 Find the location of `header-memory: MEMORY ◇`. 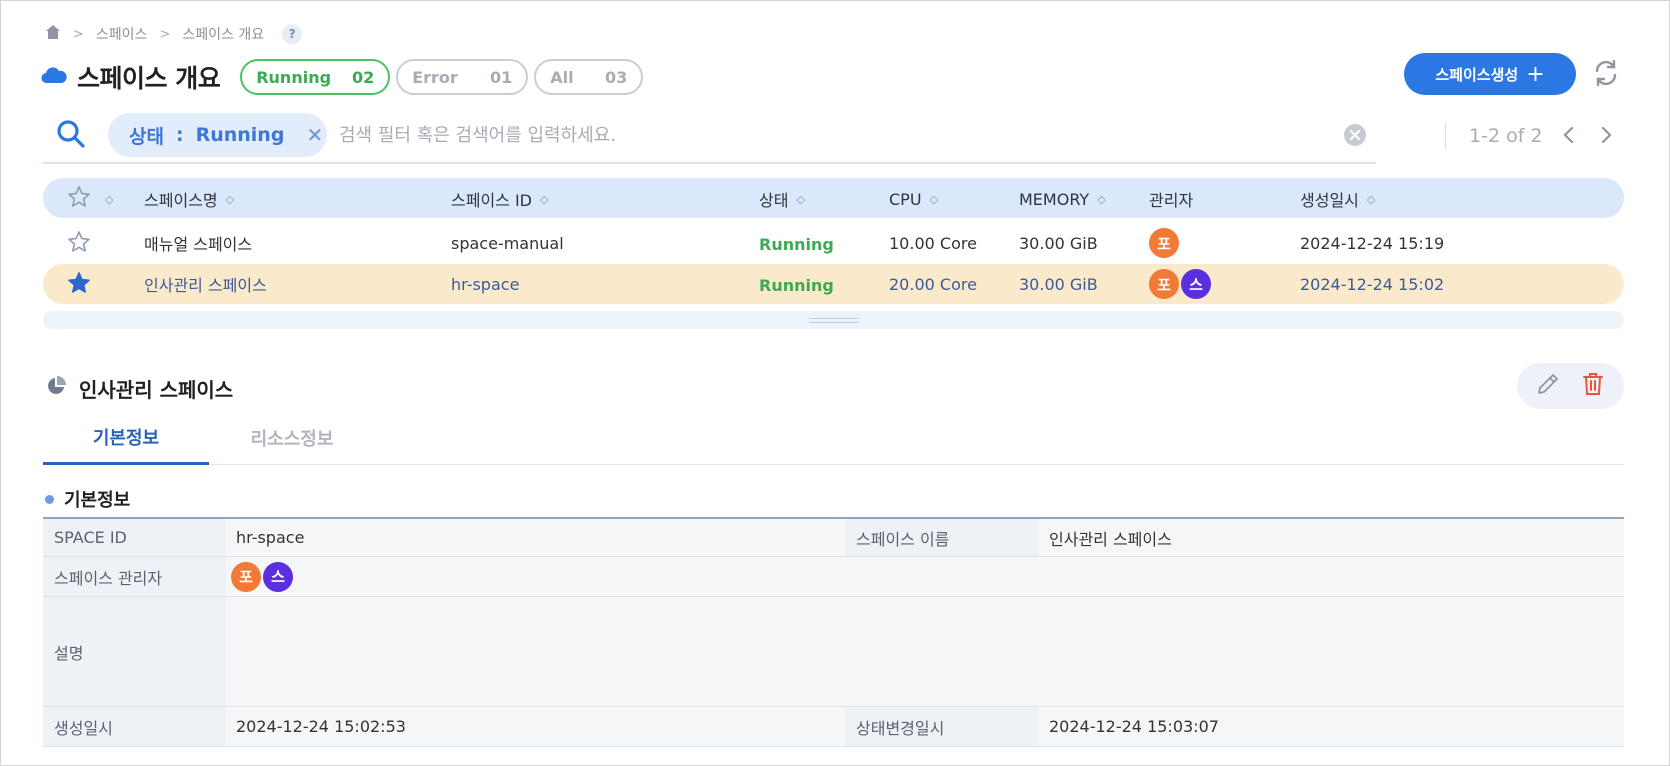

header-memory: MEMORY ◇ is located at coordinates (1062, 199).